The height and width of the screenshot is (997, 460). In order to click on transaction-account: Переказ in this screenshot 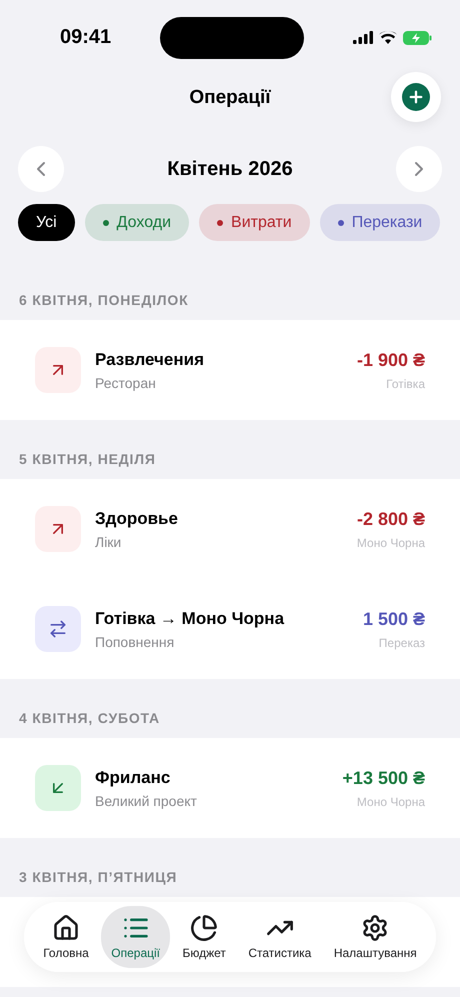, I will do `click(401, 643)`.